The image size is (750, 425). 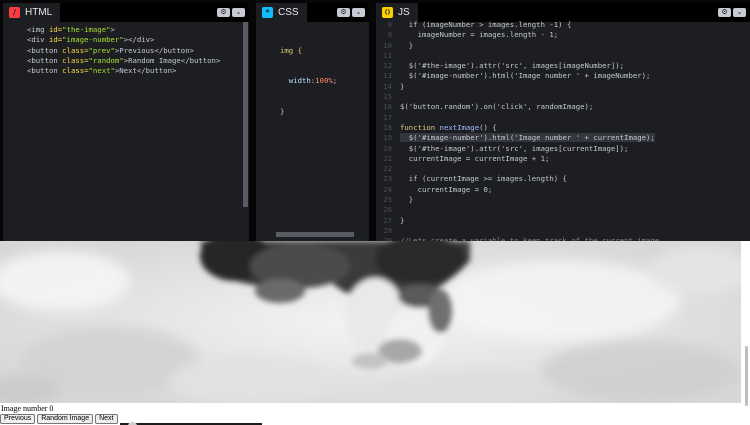 I want to click on line-number: 23, so click(x=387, y=179).